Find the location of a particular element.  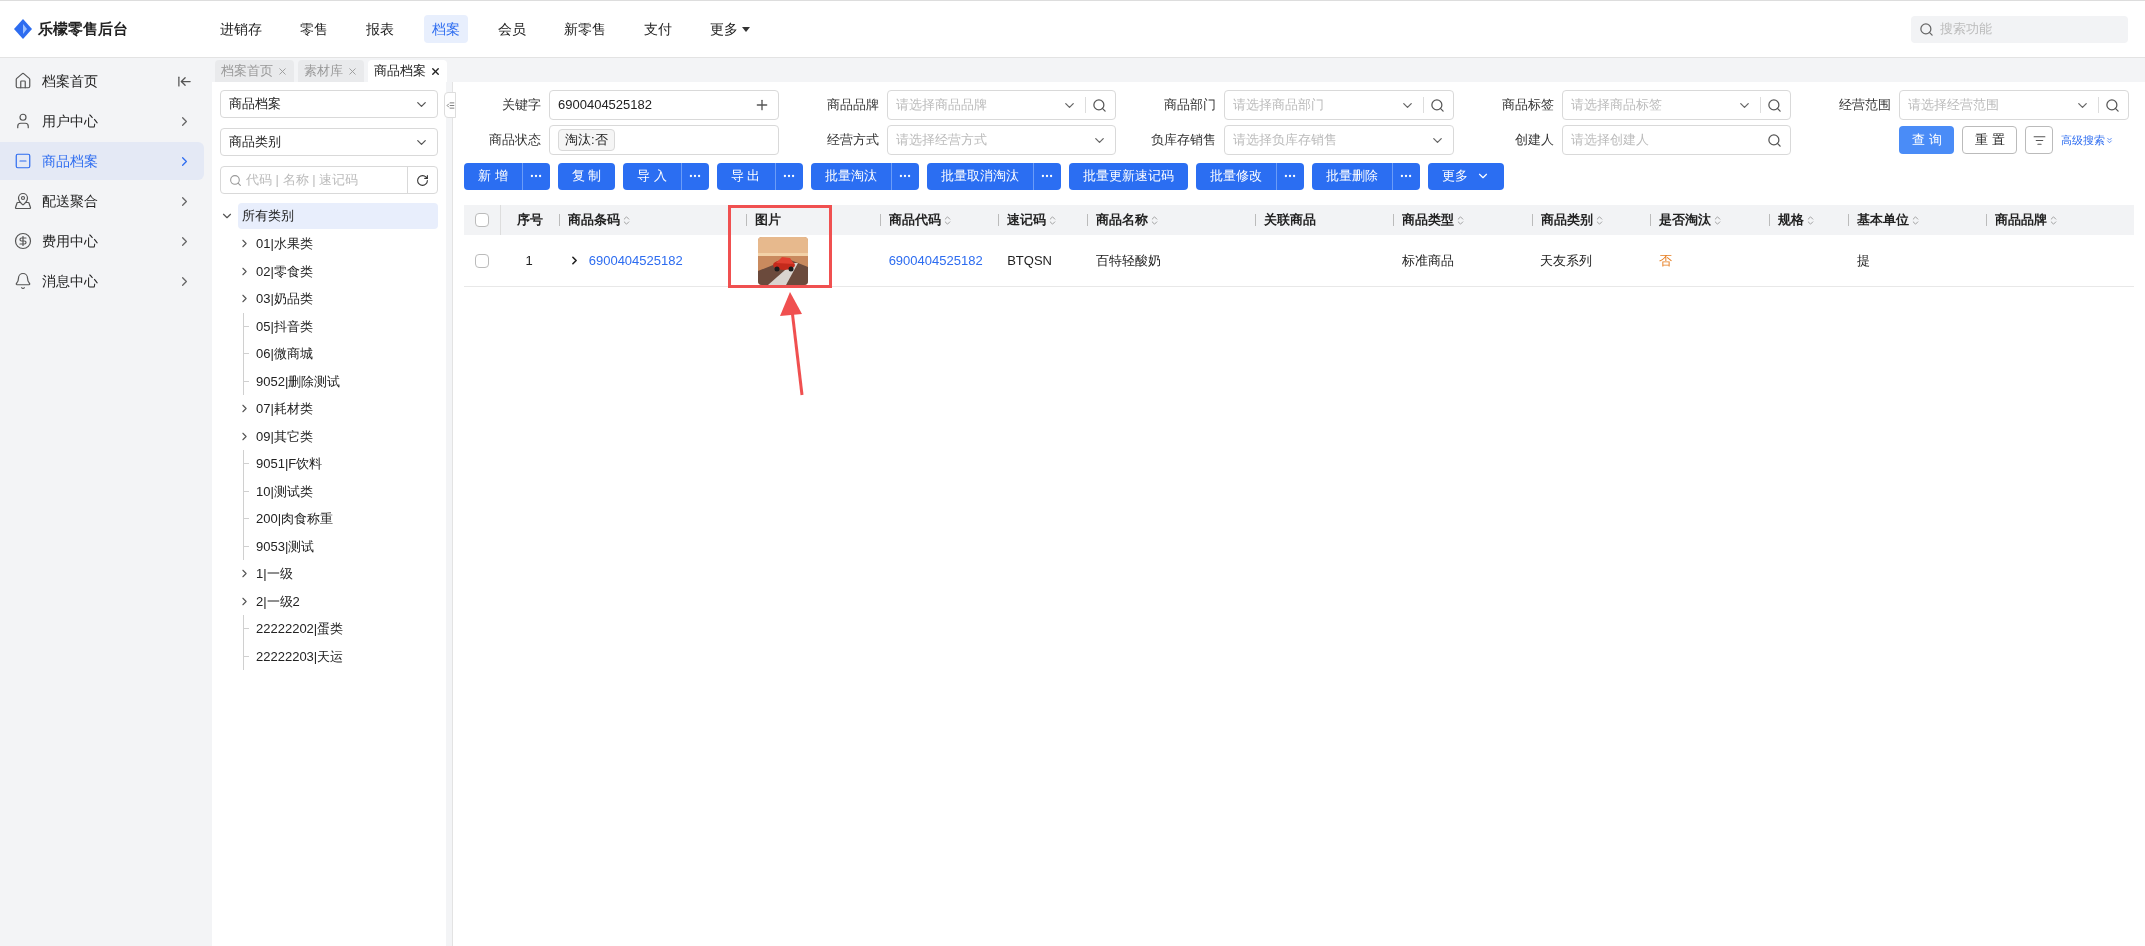

column-header: 序号 is located at coordinates (529, 220).